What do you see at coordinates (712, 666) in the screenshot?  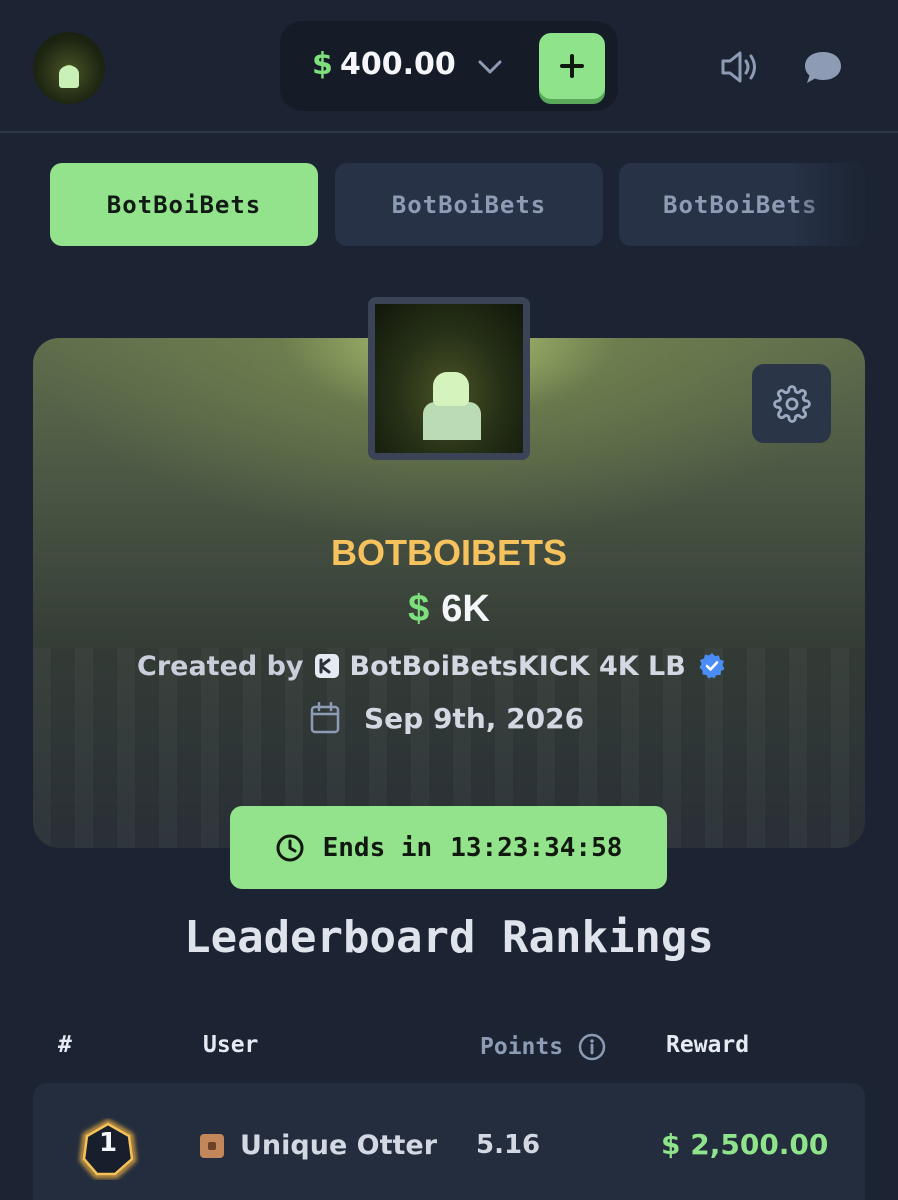 I see `verified-badge-icon` at bounding box center [712, 666].